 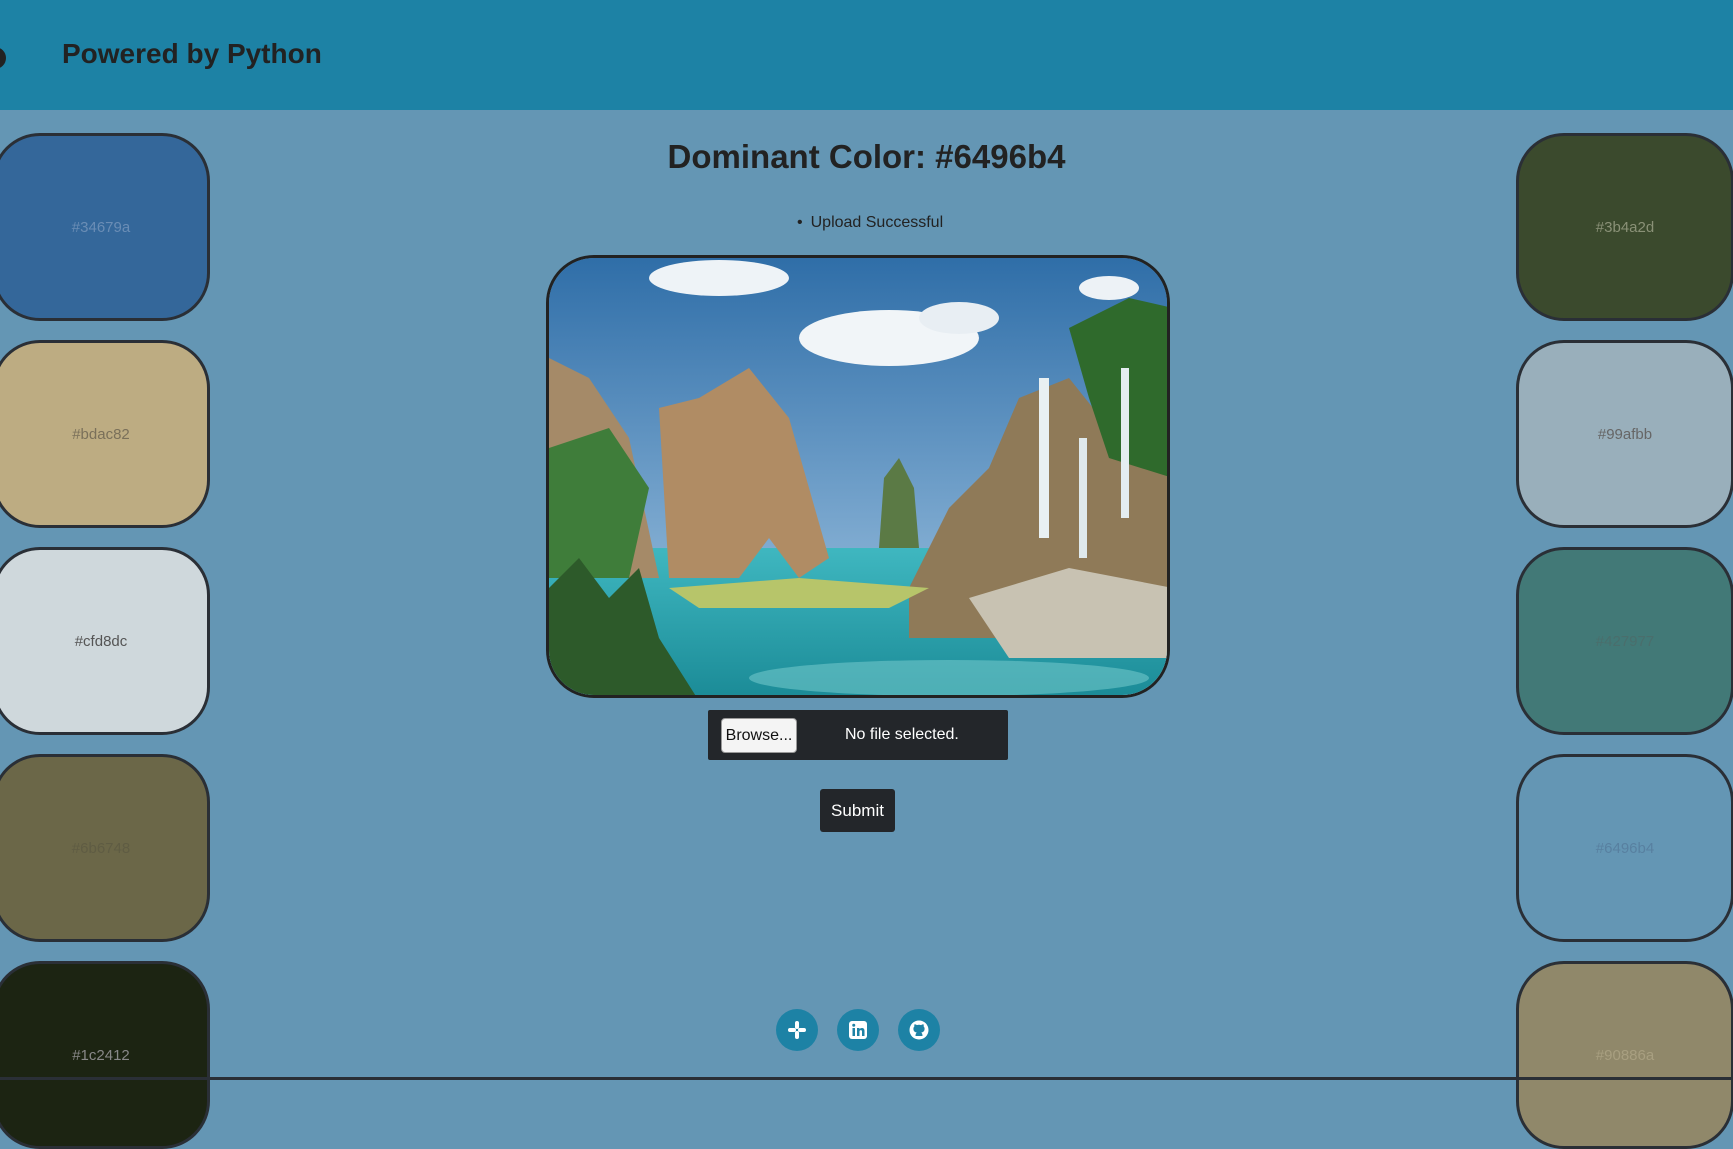 I want to click on file-status-text: No file selected., so click(x=902, y=734).